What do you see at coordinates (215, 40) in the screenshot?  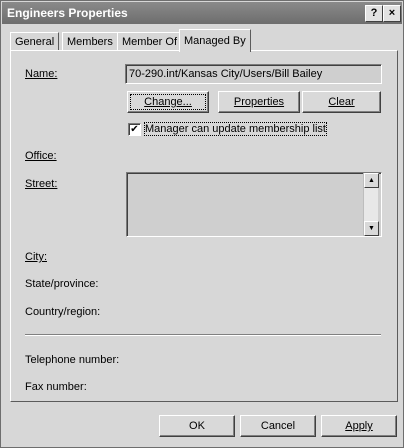 I see `tab-managed-by: Managed By` at bounding box center [215, 40].